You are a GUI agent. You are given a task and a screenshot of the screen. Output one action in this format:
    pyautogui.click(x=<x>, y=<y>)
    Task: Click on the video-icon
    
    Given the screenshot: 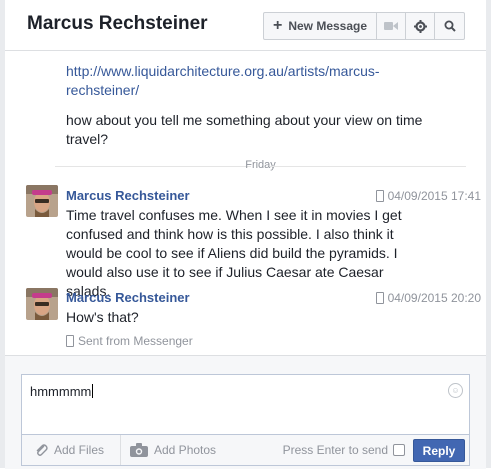 What is the action you would take?
    pyautogui.click(x=391, y=26)
    